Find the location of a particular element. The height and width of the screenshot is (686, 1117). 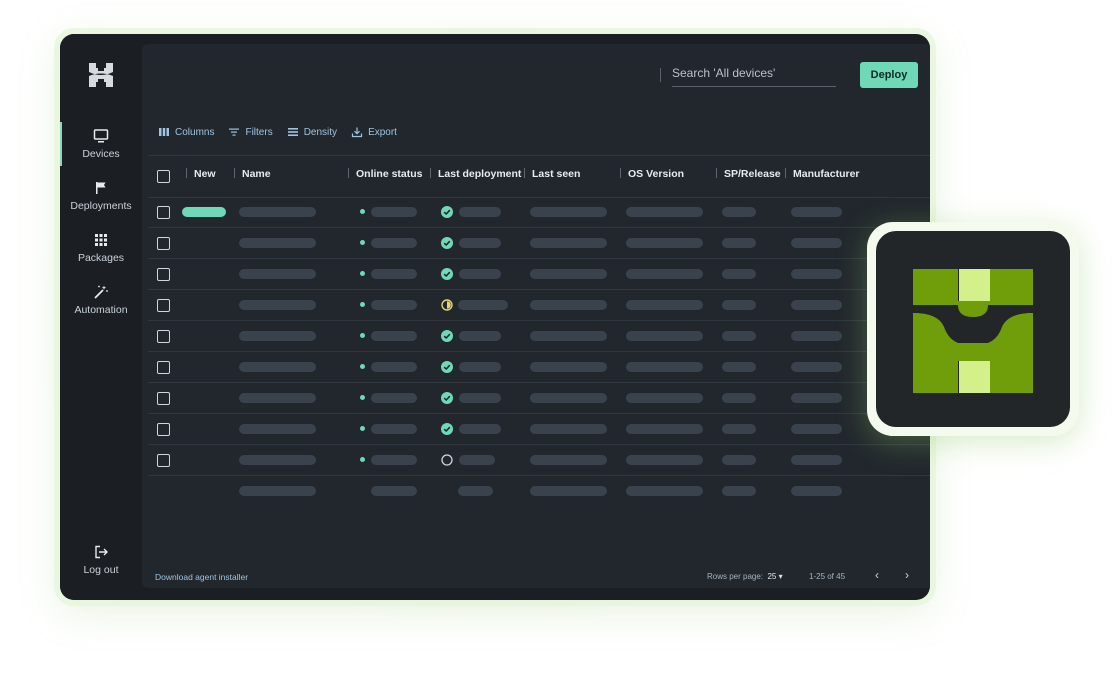

sidebar-item-packages: Packages is located at coordinates (101, 248).